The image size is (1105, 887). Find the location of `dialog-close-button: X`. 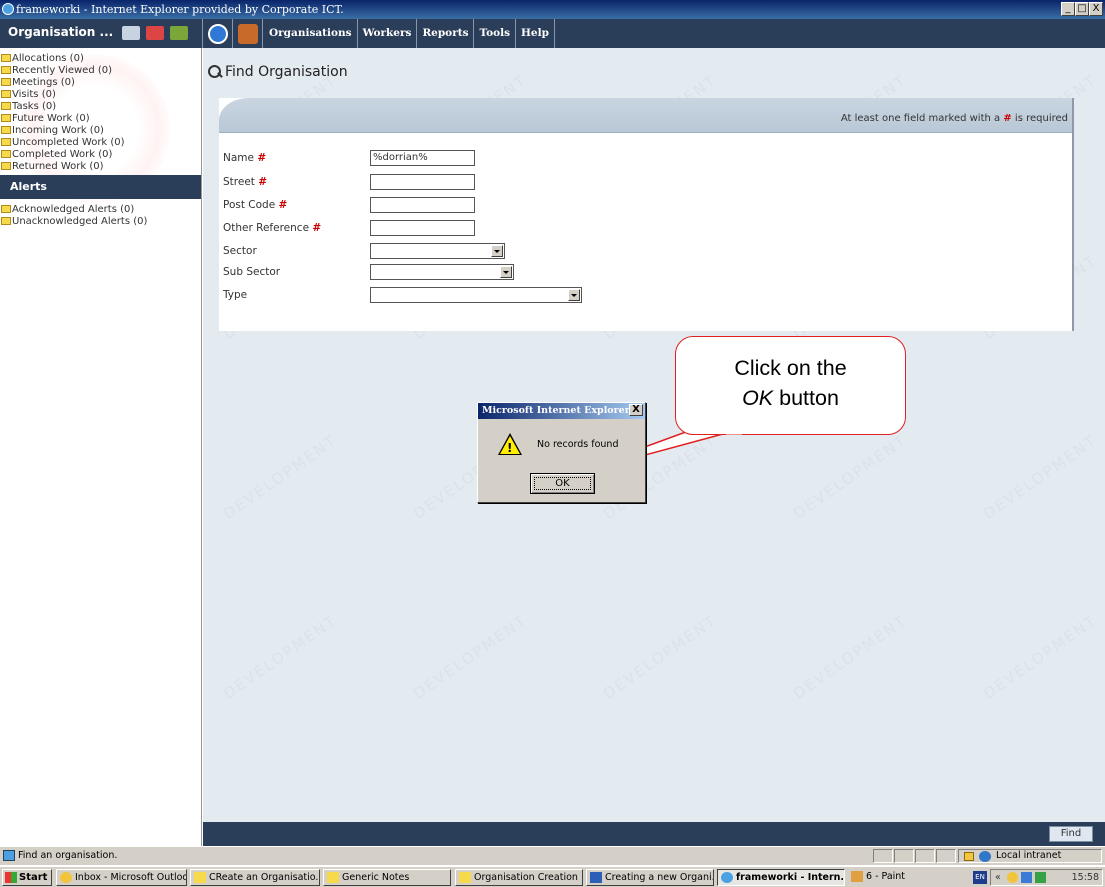

dialog-close-button: X is located at coordinates (636, 410).